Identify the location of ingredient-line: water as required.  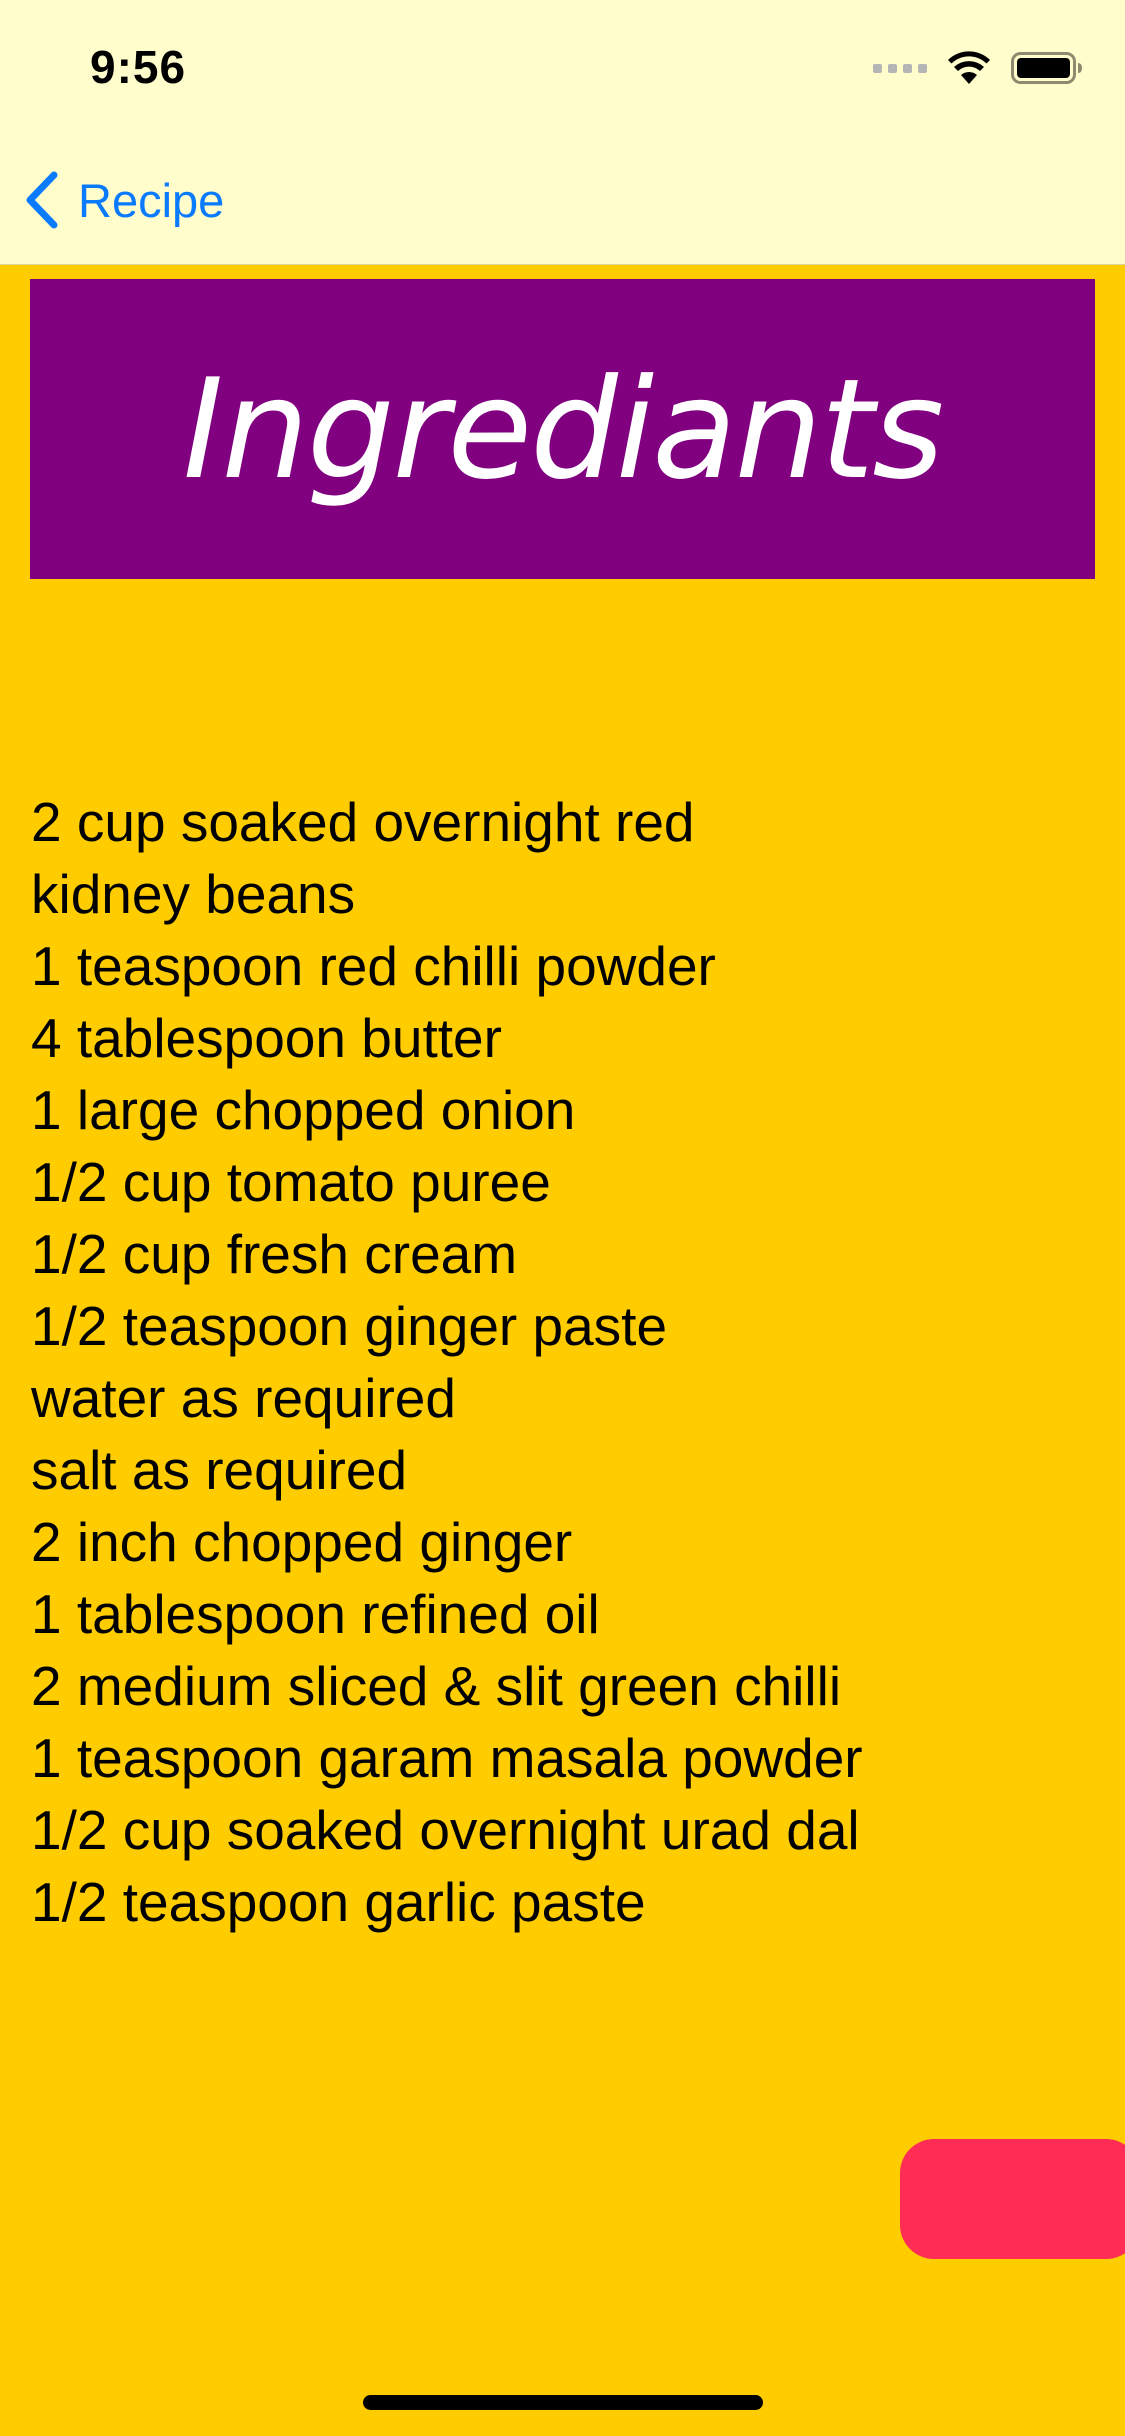
(243, 1398).